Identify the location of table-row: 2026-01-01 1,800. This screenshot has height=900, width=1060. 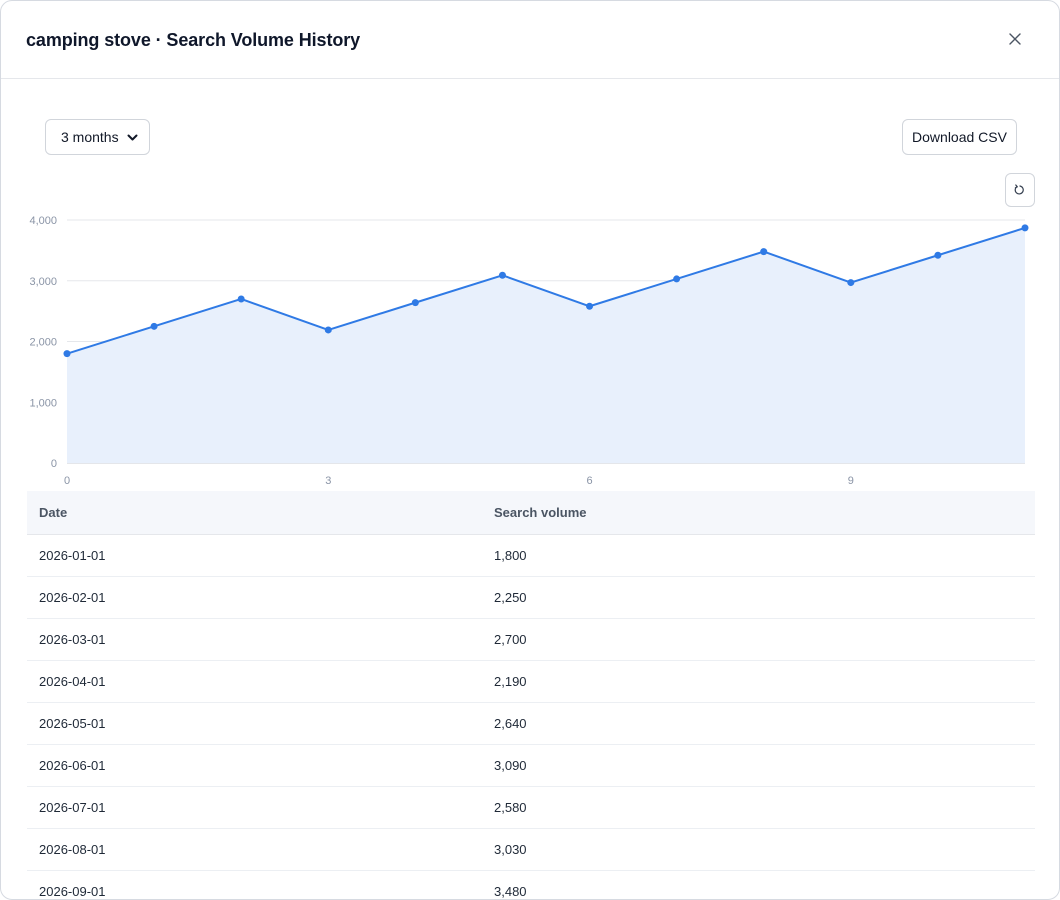
(531, 555).